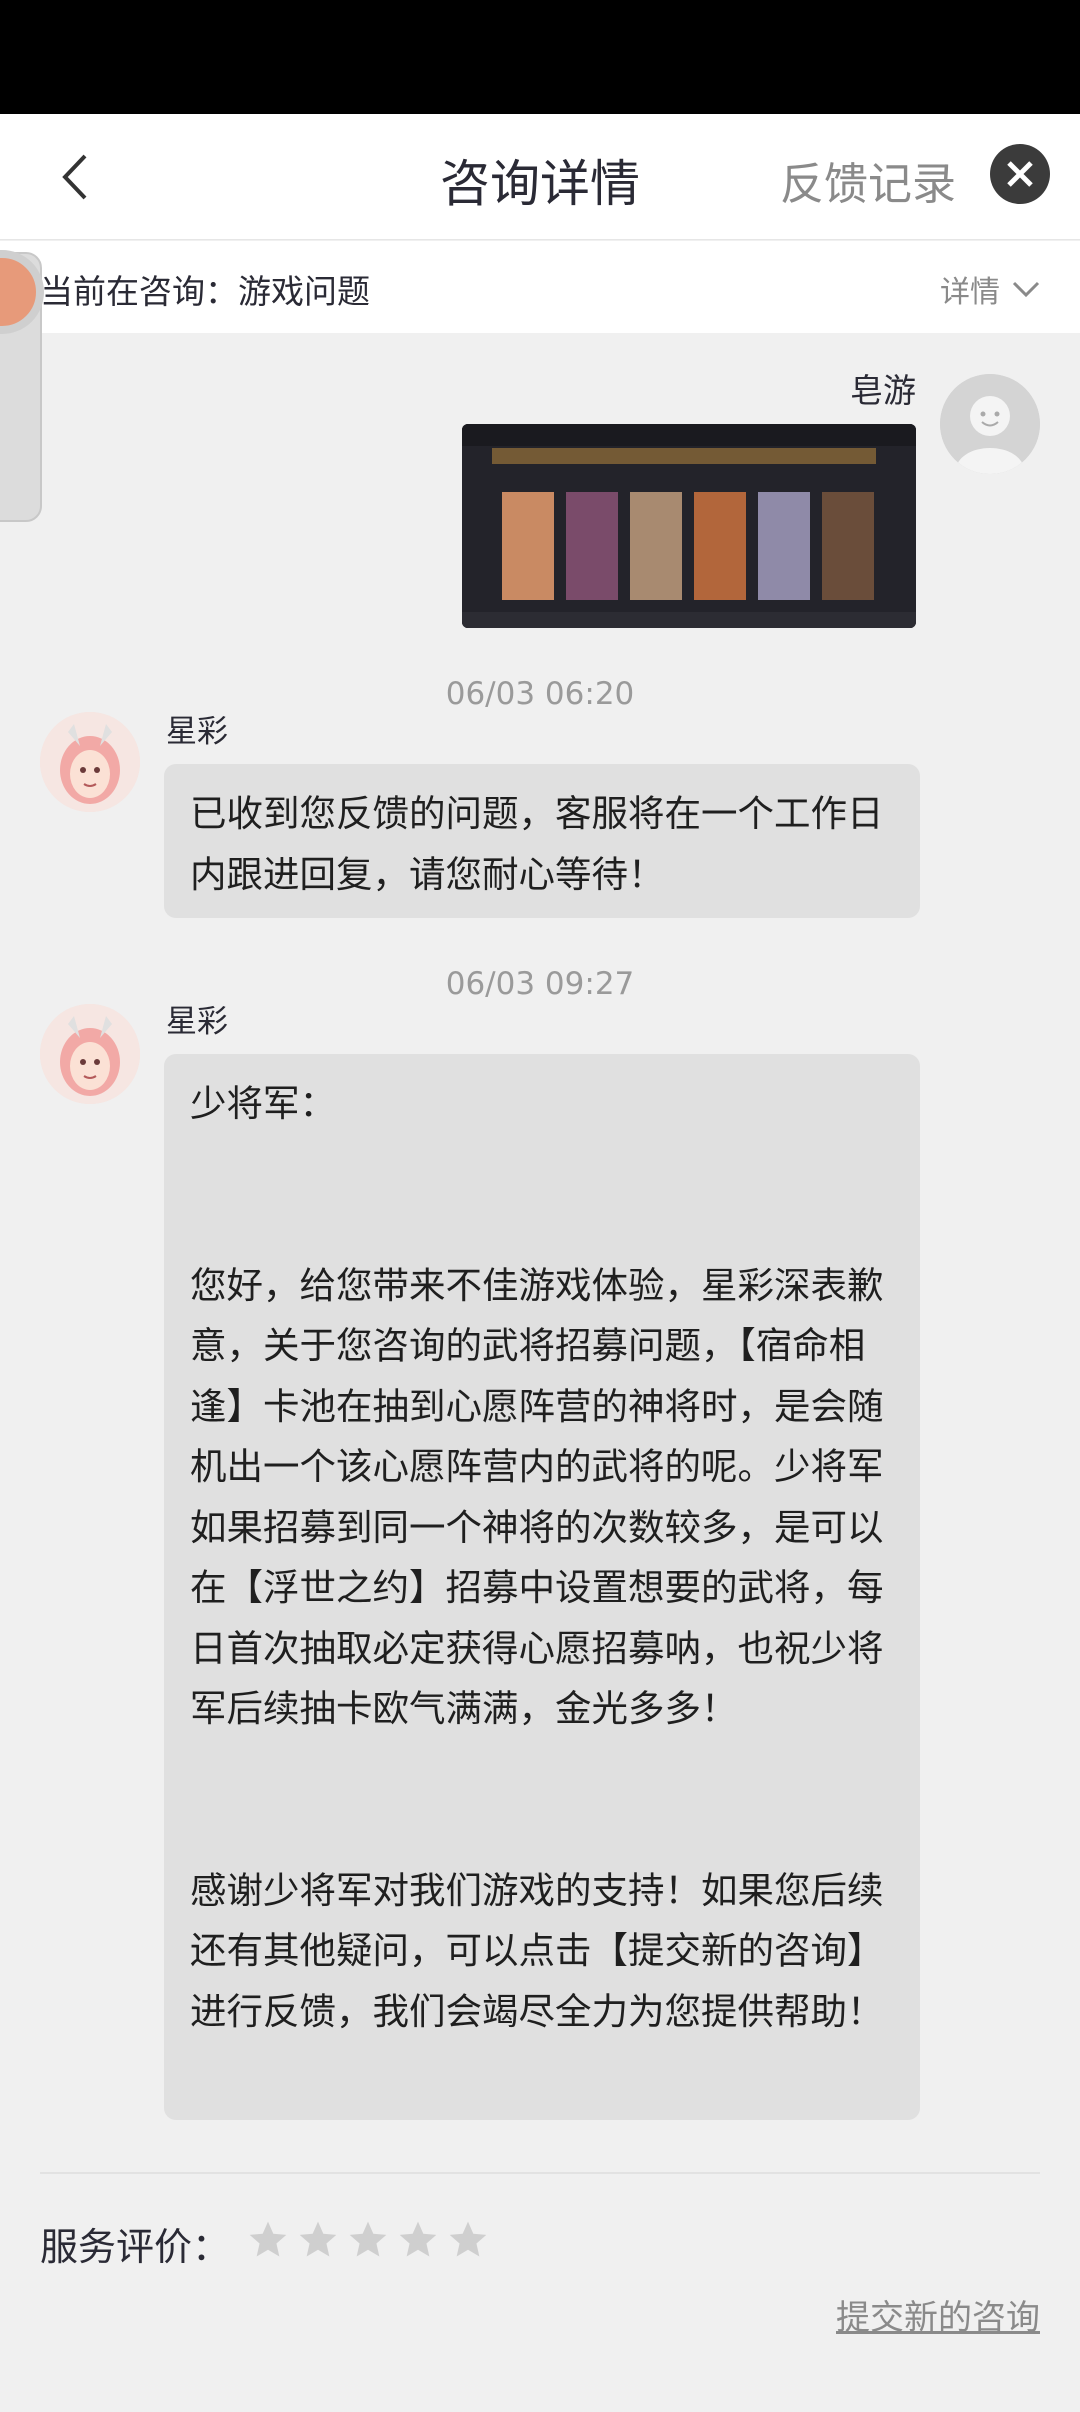  I want to click on game-screenshot-thumbnail, so click(689, 526).